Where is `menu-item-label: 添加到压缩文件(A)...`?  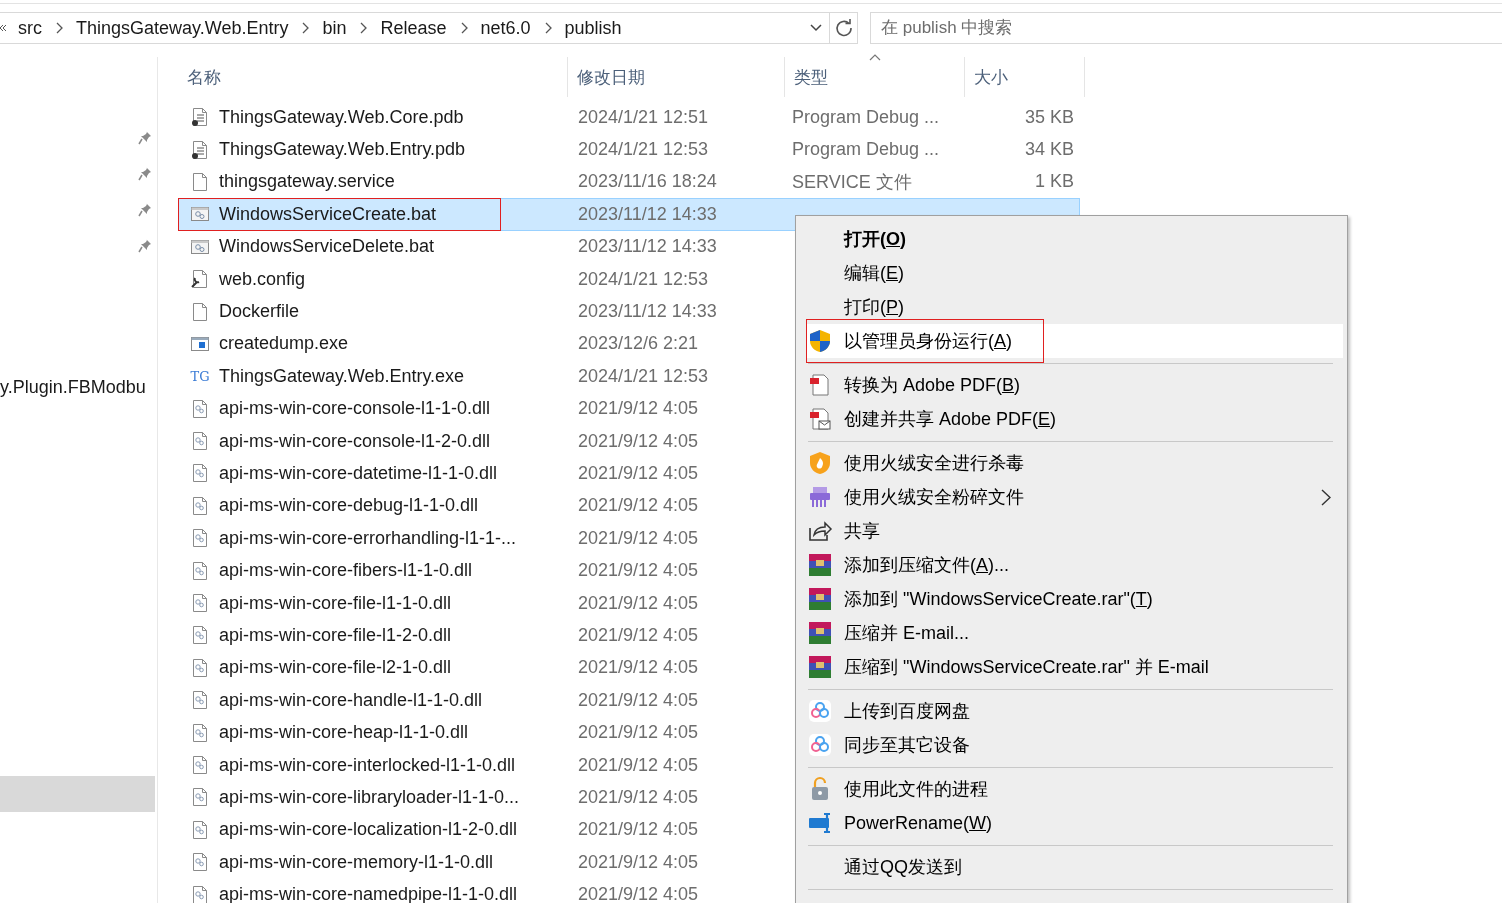
menu-item-label: 添加到压缩文件(A)... is located at coordinates (926, 565).